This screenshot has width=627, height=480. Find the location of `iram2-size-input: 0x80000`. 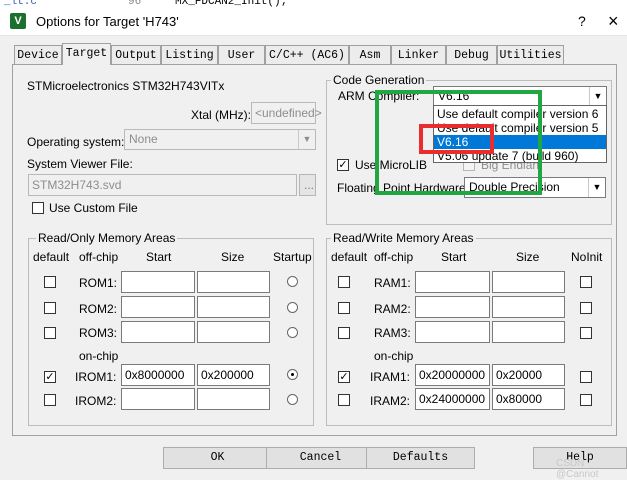

iram2-size-input: 0x80000 is located at coordinates (528, 399).